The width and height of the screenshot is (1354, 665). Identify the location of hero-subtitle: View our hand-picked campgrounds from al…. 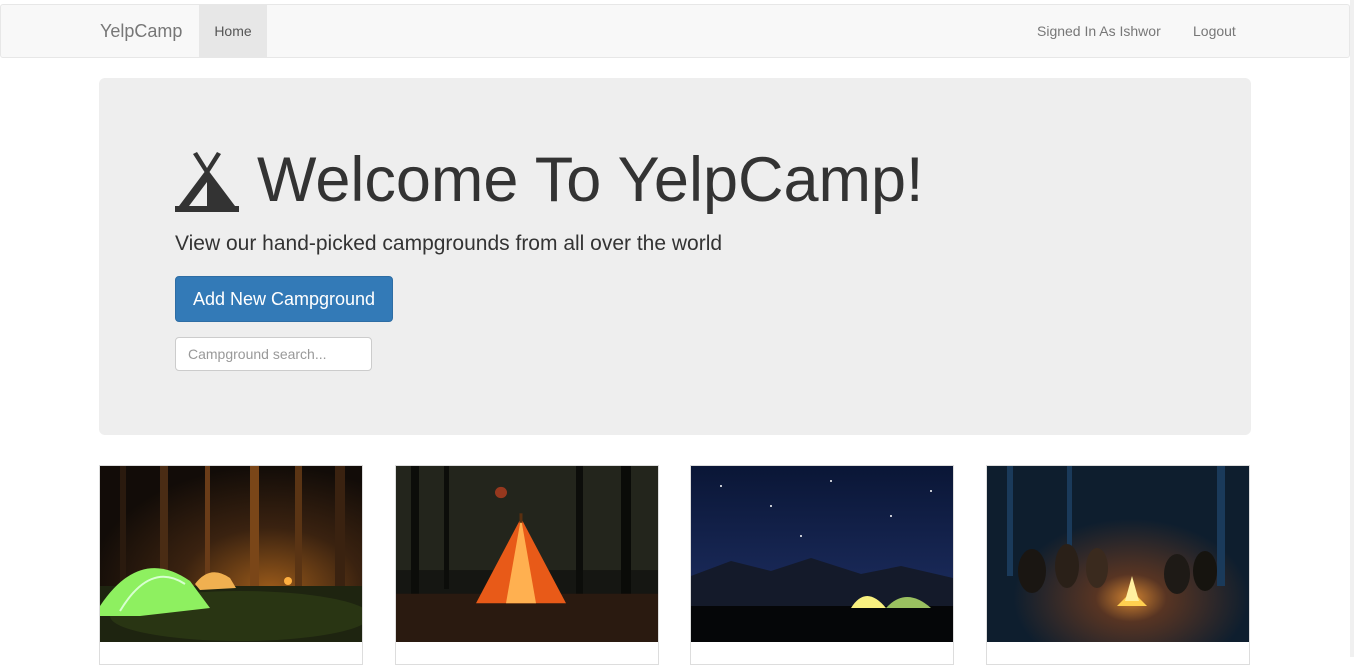
(449, 243).